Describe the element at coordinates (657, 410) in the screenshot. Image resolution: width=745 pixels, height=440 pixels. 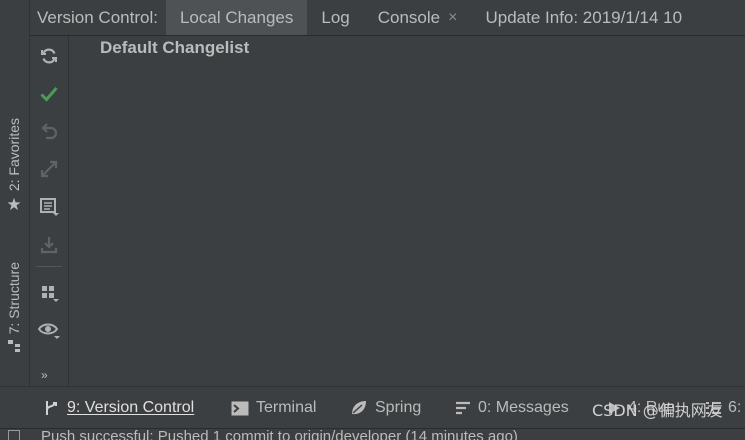
I see `watermark-text: CSDN @偏执网友` at that location.